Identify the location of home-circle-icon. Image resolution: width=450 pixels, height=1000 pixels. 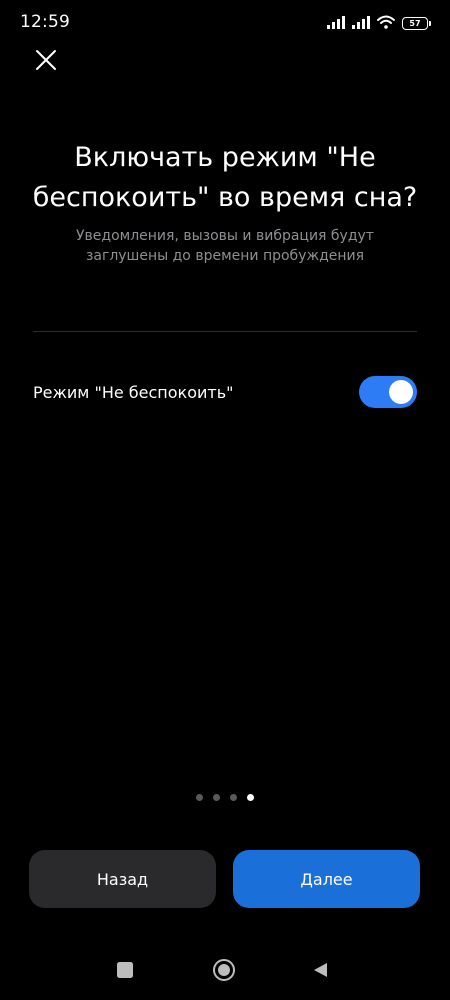
(224, 972).